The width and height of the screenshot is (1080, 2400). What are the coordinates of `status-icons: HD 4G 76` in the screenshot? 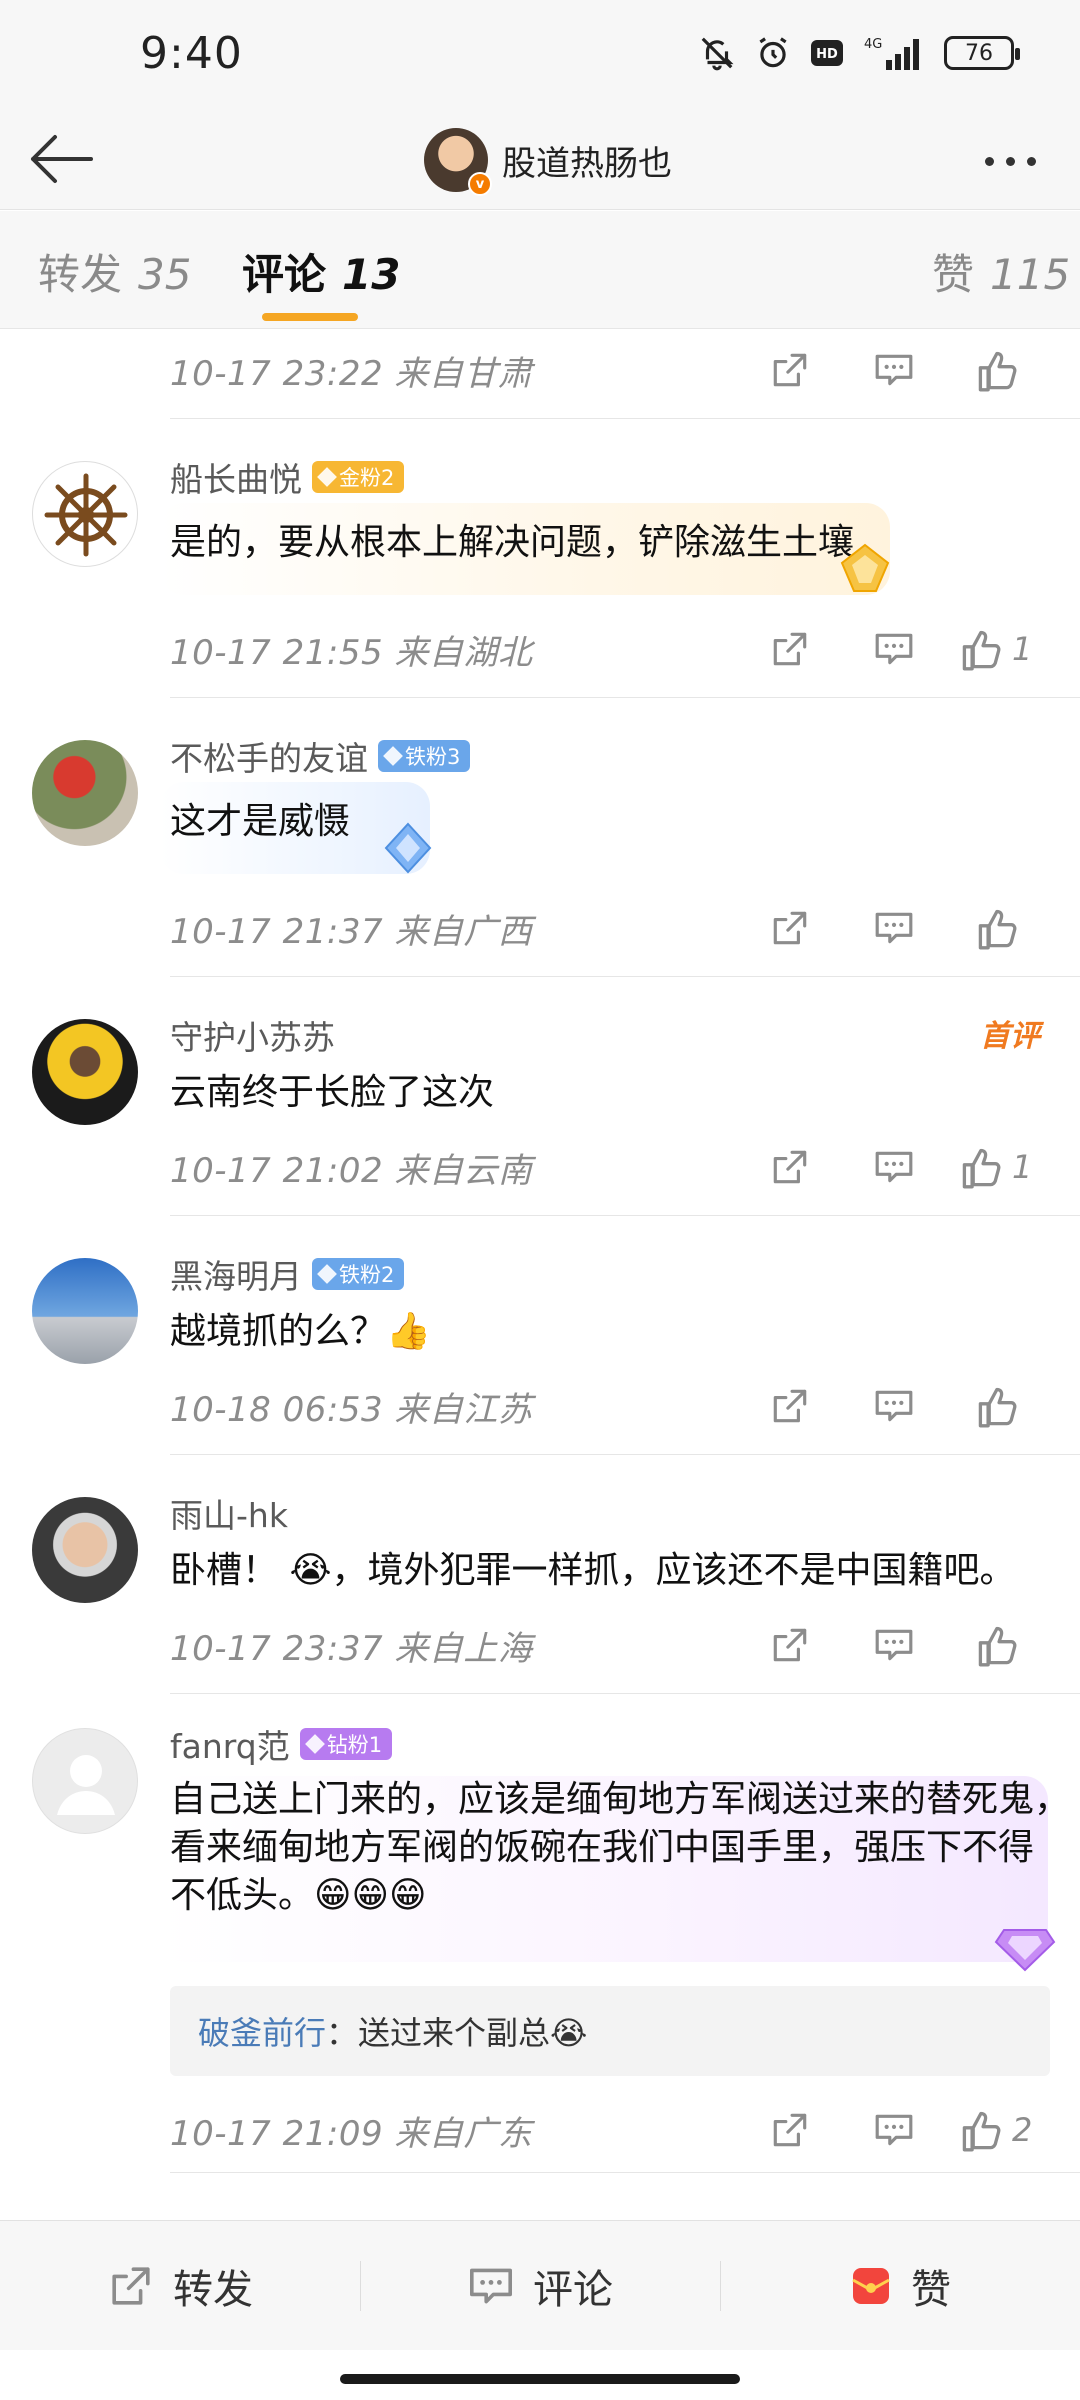 It's located at (859, 53).